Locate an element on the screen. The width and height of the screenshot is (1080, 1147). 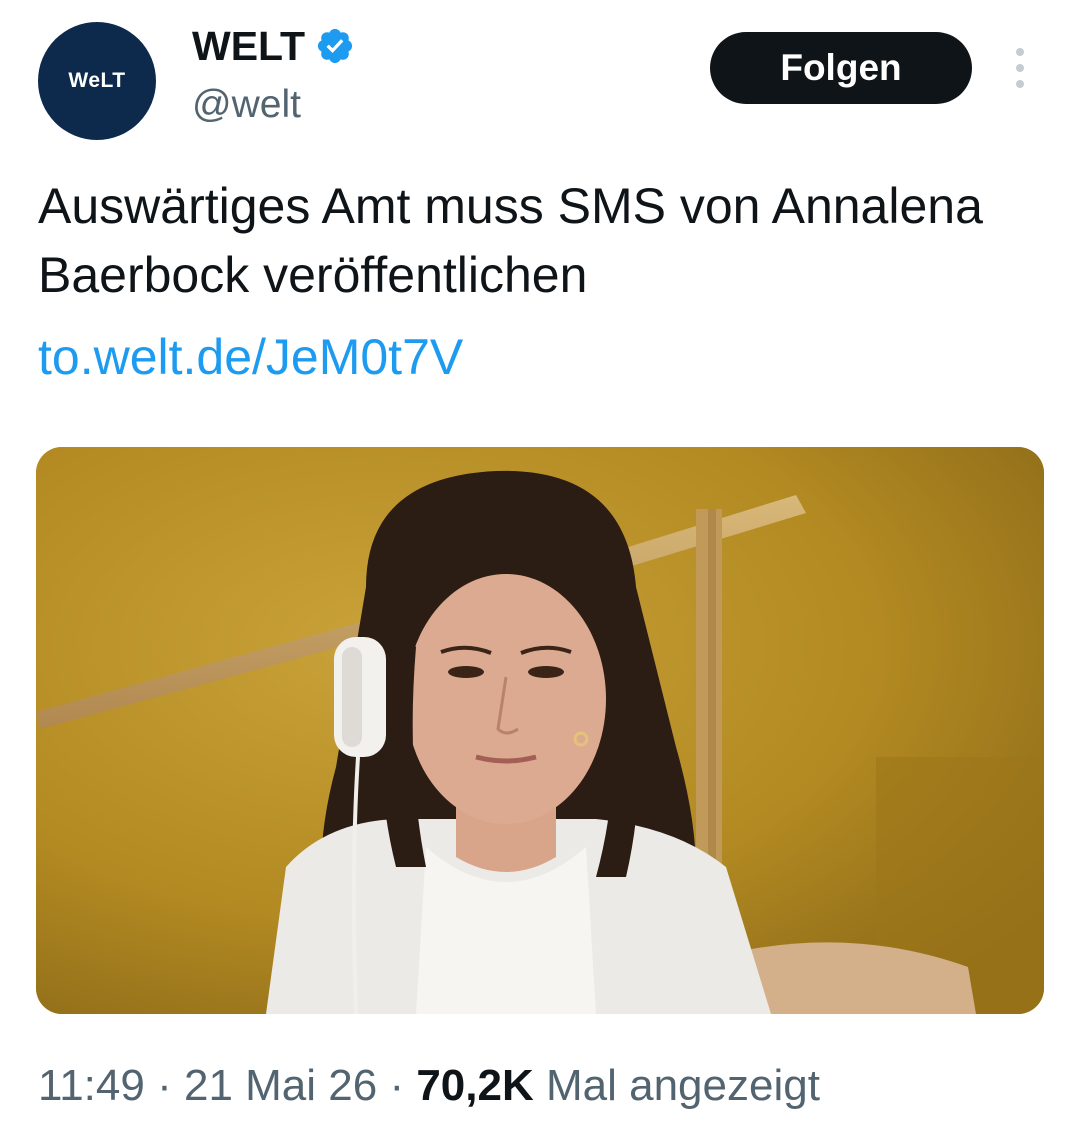
avatar: WeLT is located at coordinates (97, 81).